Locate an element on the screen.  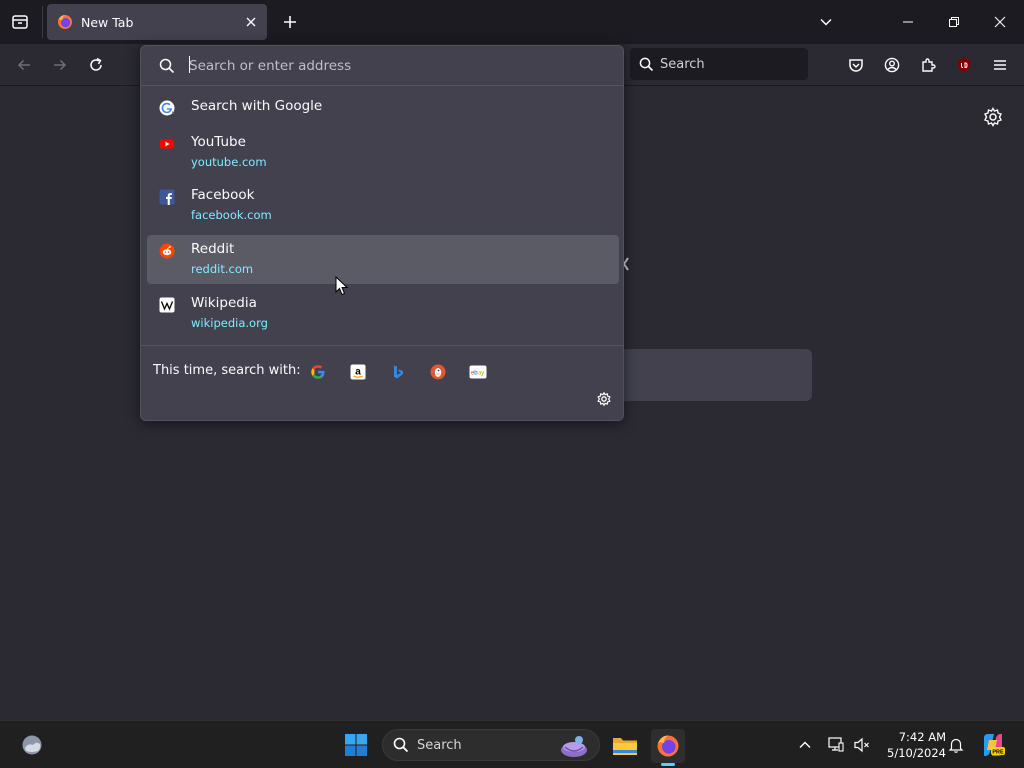
suggestion-title: Wikipedia is located at coordinates (224, 303).